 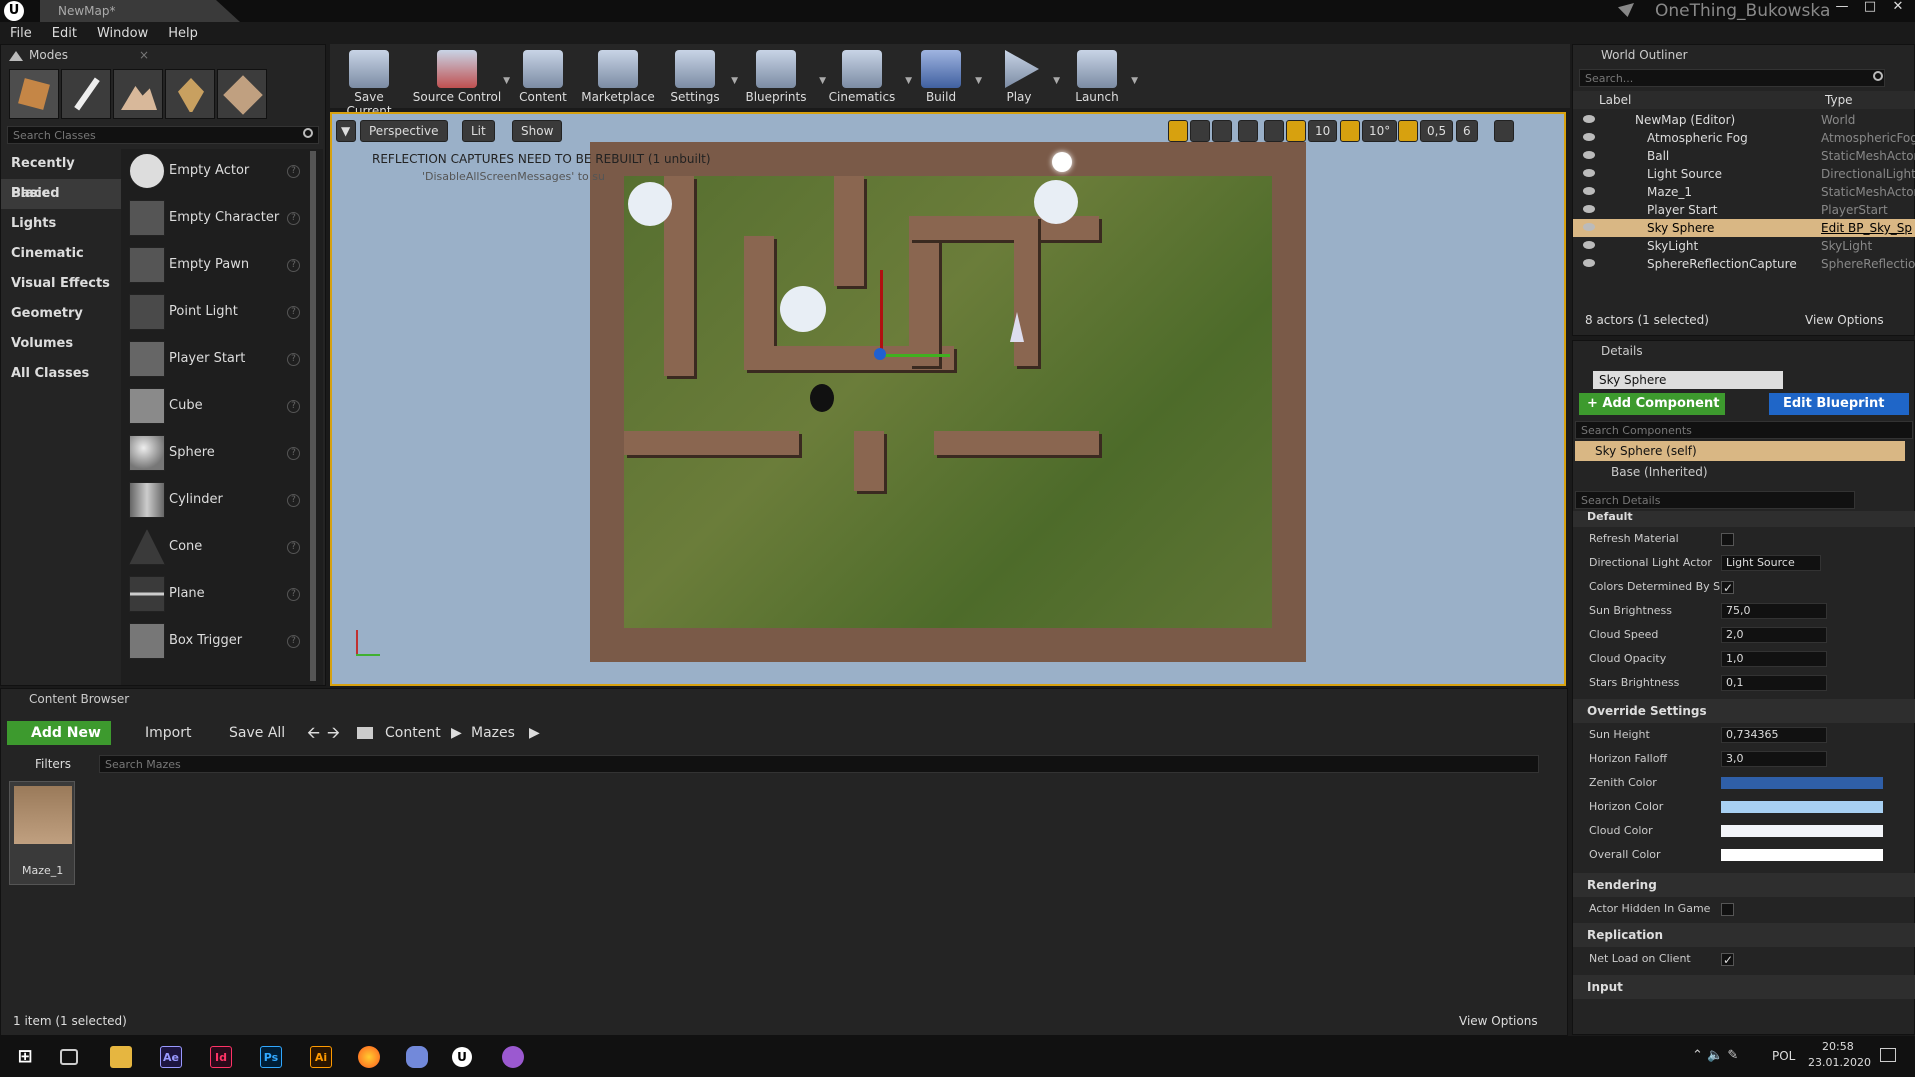 I want to click on maximize-viewport-icon, so click(x=1504, y=131).